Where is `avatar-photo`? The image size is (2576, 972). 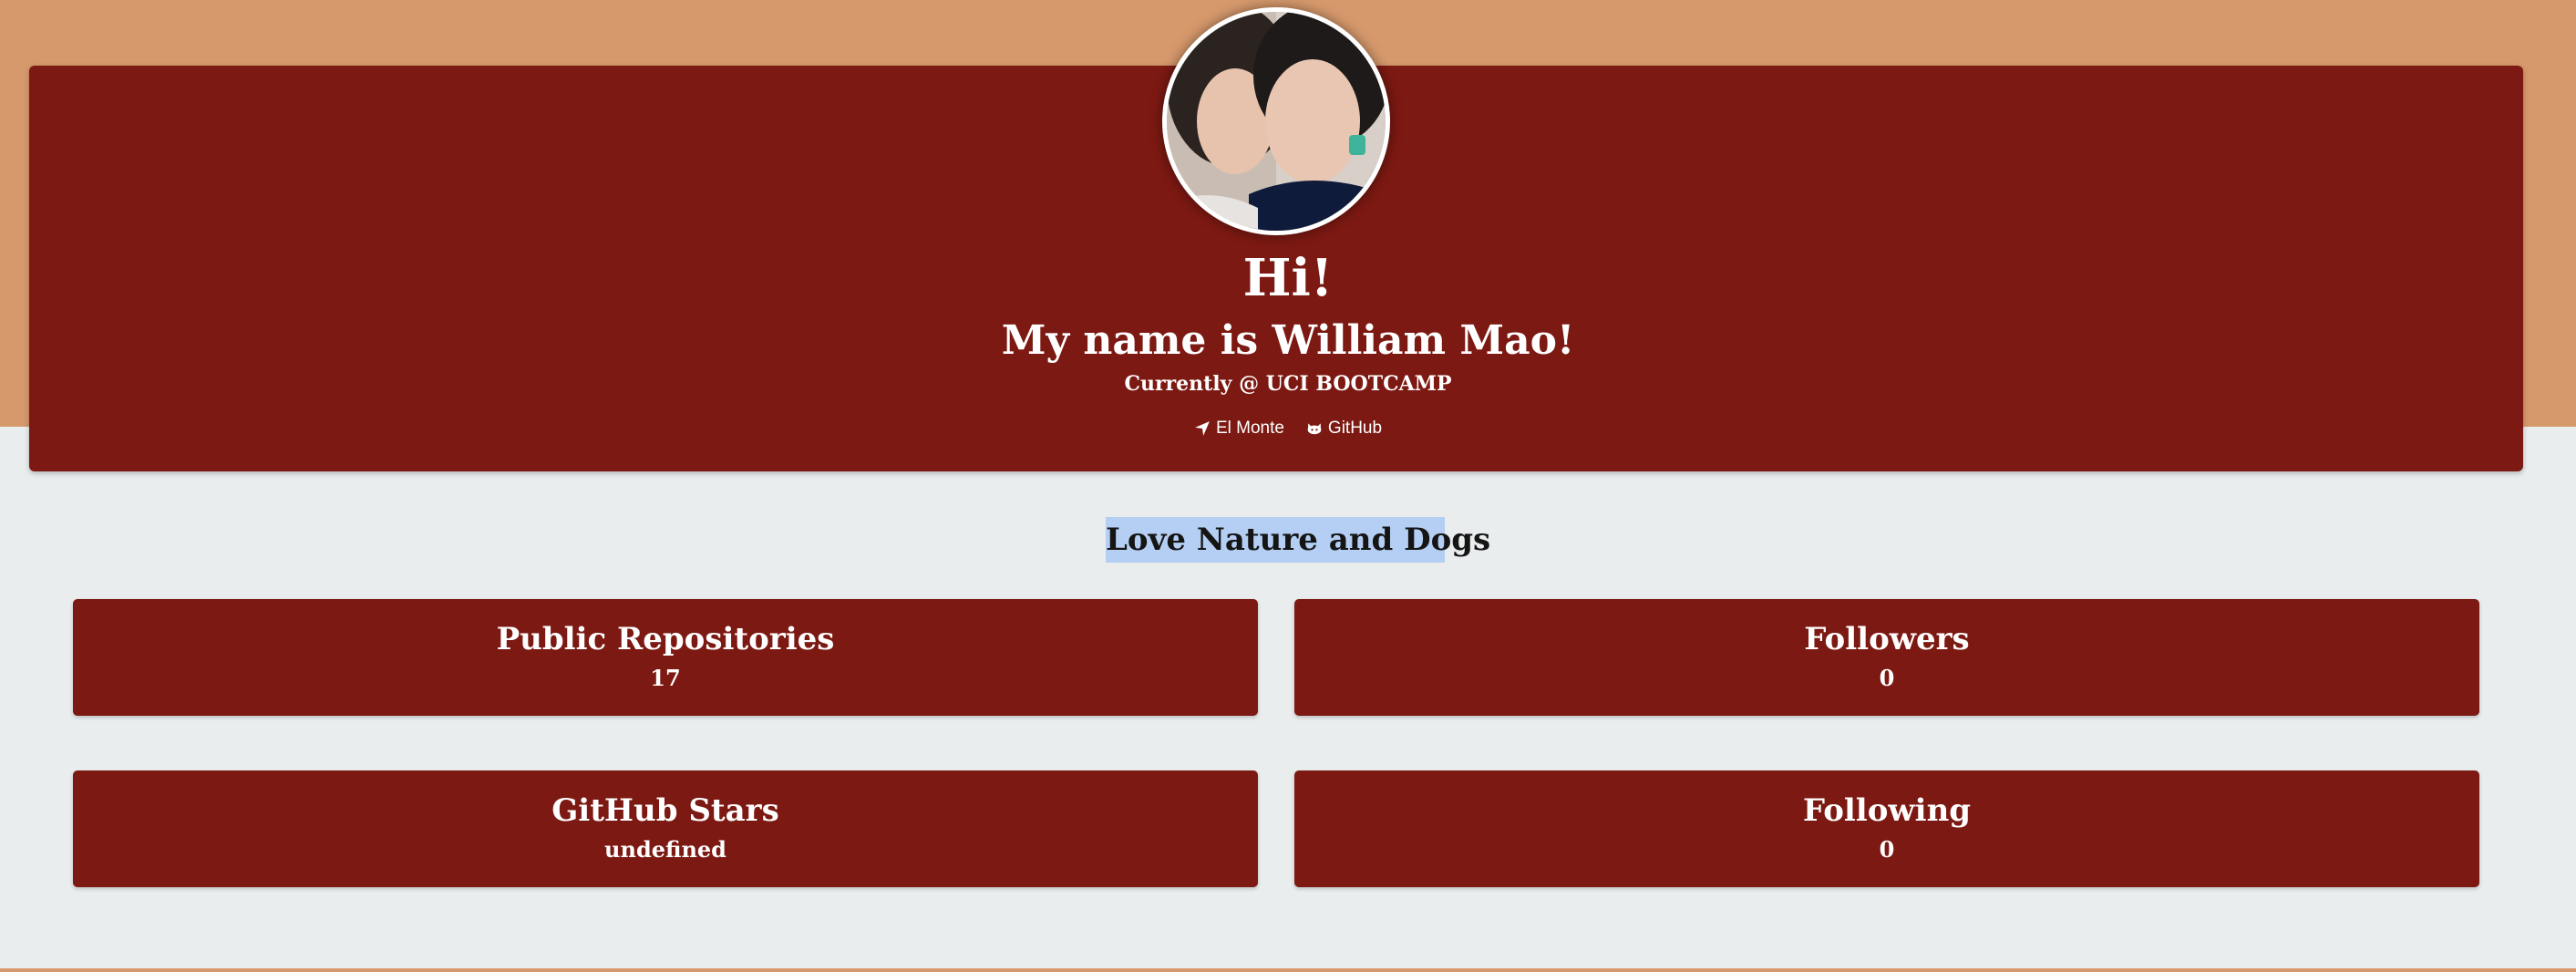
avatar-photo is located at coordinates (1276, 121).